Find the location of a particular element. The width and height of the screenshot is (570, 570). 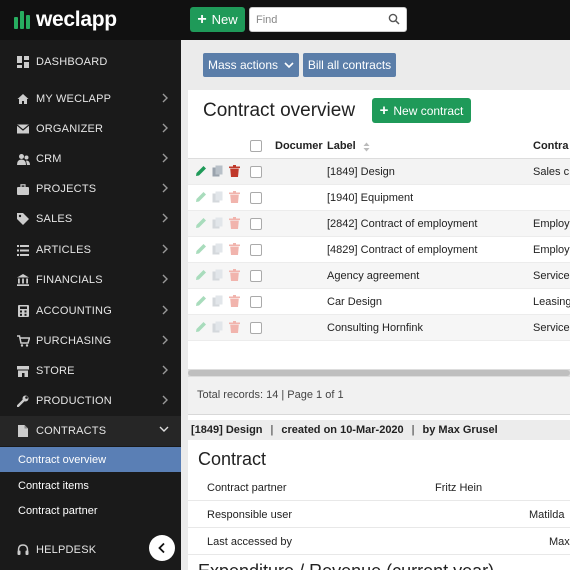

table-row: Consulting Hornfink Service is located at coordinates (379, 328).